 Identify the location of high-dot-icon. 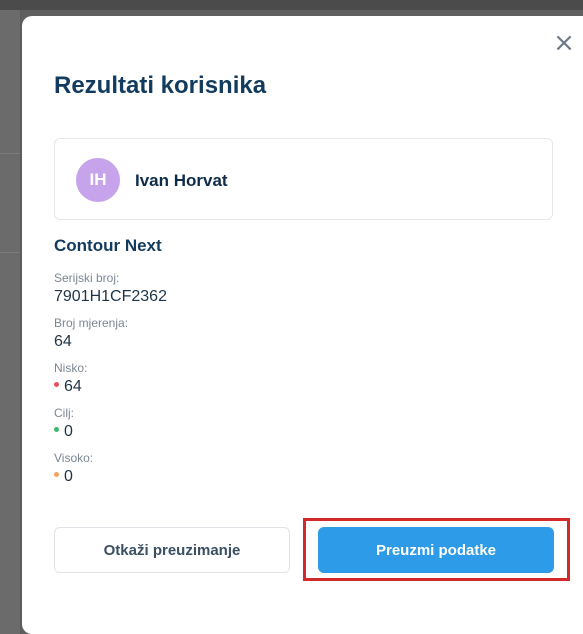
(56, 475).